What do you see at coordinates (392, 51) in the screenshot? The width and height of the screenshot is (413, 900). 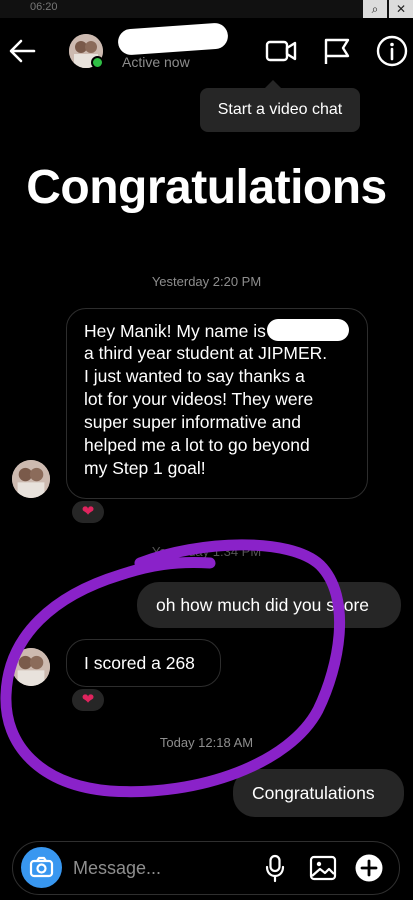 I see `info-icon` at bounding box center [392, 51].